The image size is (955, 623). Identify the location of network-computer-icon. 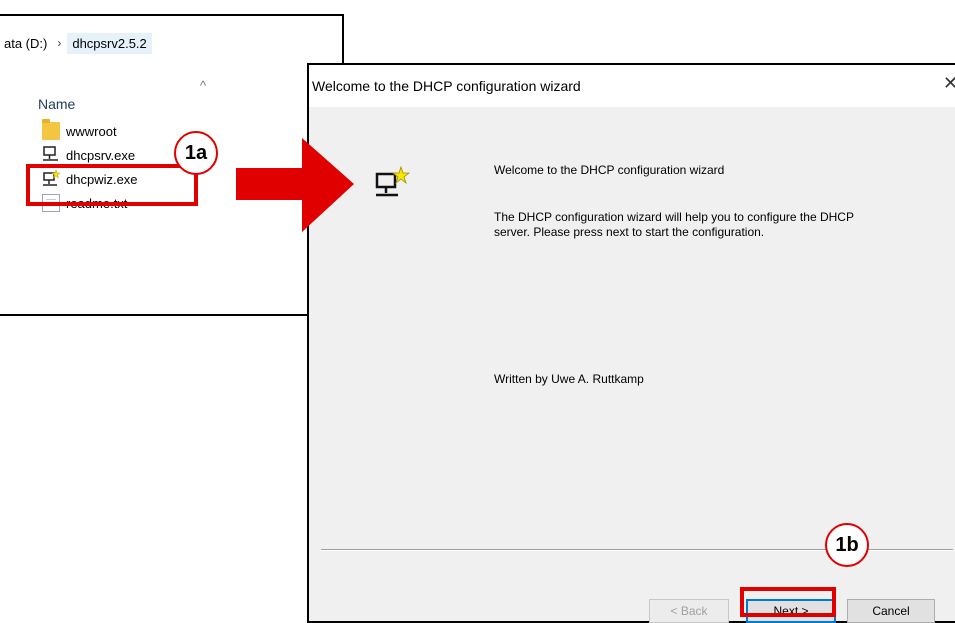
(51, 155).